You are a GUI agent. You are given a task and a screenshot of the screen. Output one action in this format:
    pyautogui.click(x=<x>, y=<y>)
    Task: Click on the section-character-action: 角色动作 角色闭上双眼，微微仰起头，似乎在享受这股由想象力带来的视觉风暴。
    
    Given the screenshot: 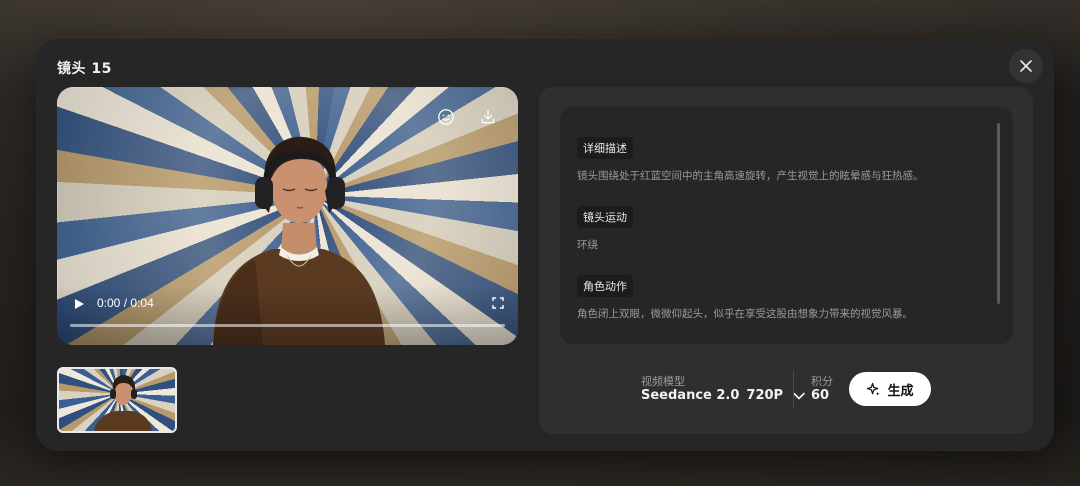 What is the action you would take?
    pyautogui.click(x=745, y=298)
    